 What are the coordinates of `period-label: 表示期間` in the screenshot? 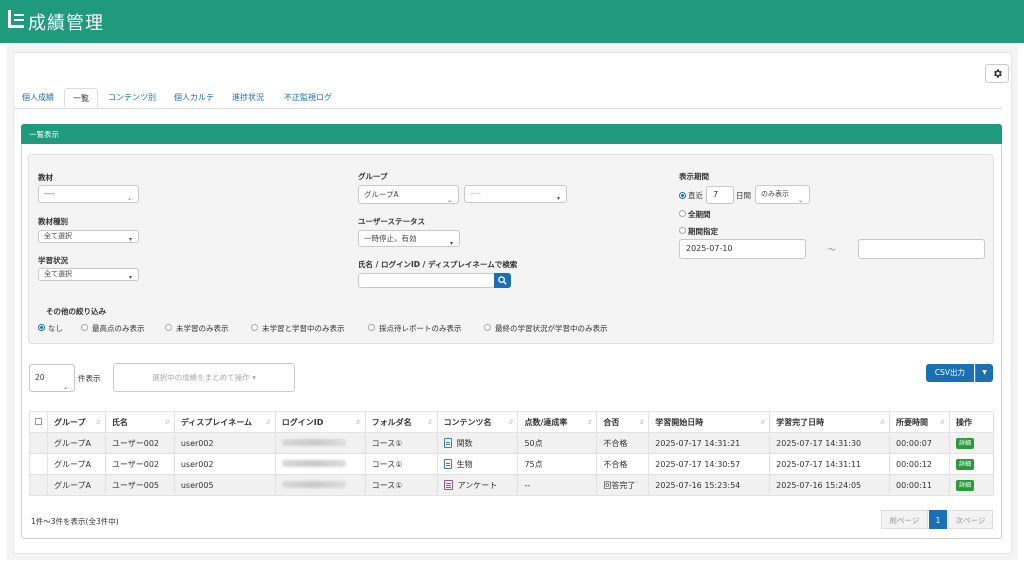 It's located at (694, 176).